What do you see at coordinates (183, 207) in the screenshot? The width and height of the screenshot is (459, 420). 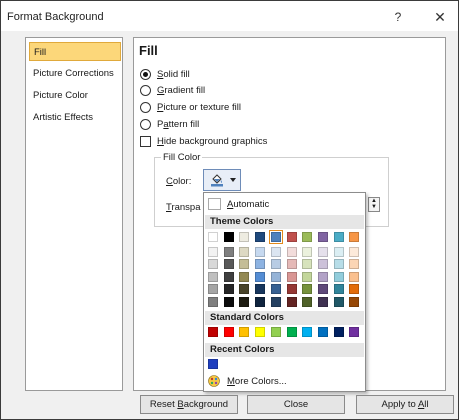 I see `transparency-label: Transpa` at bounding box center [183, 207].